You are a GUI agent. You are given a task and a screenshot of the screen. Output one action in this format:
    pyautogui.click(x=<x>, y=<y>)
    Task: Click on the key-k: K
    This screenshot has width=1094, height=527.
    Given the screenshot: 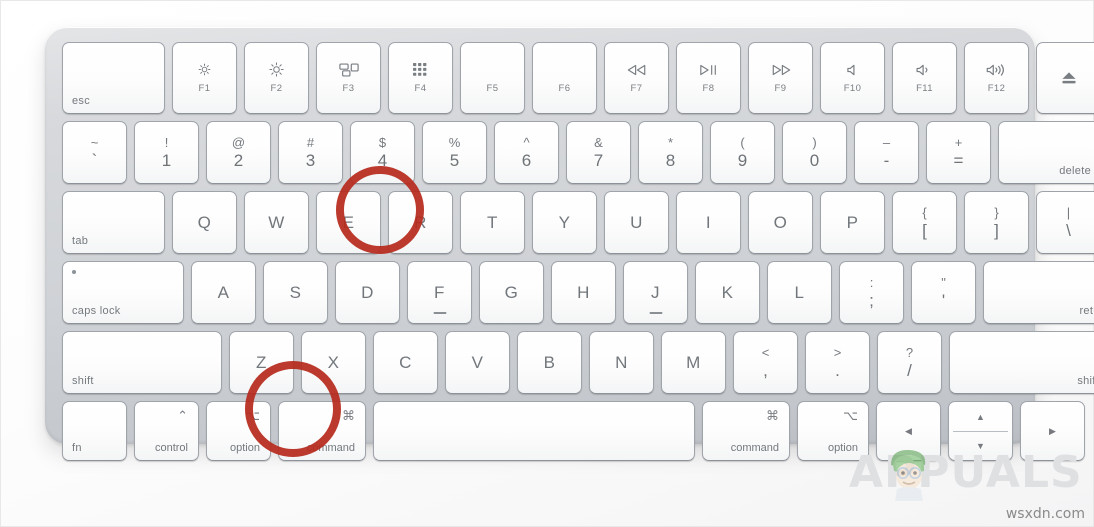 What is the action you would take?
    pyautogui.click(x=727, y=292)
    